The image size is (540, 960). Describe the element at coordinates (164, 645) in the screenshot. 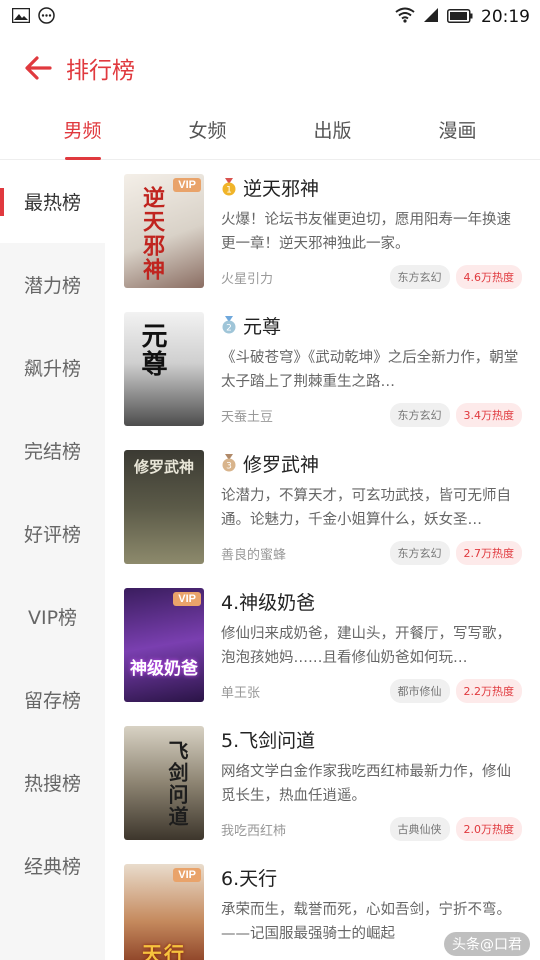

I see `book-cover: 神级奶爸 VIP` at that location.